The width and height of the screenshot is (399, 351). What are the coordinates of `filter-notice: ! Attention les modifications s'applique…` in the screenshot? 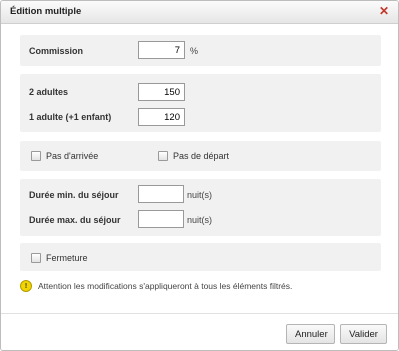 It's located at (156, 286).